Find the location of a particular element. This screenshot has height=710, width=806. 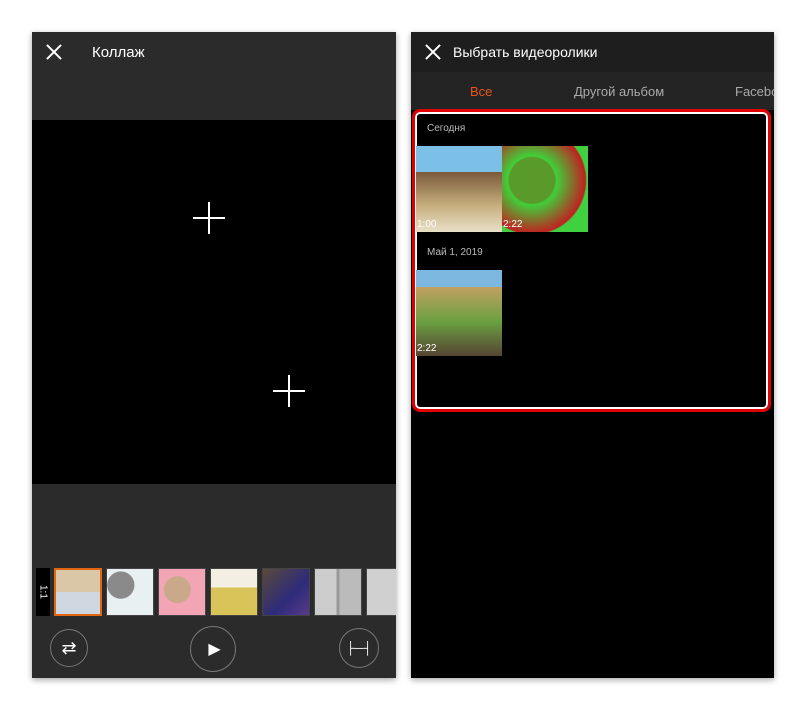

swap-icon: ⇄ is located at coordinates (69, 647).